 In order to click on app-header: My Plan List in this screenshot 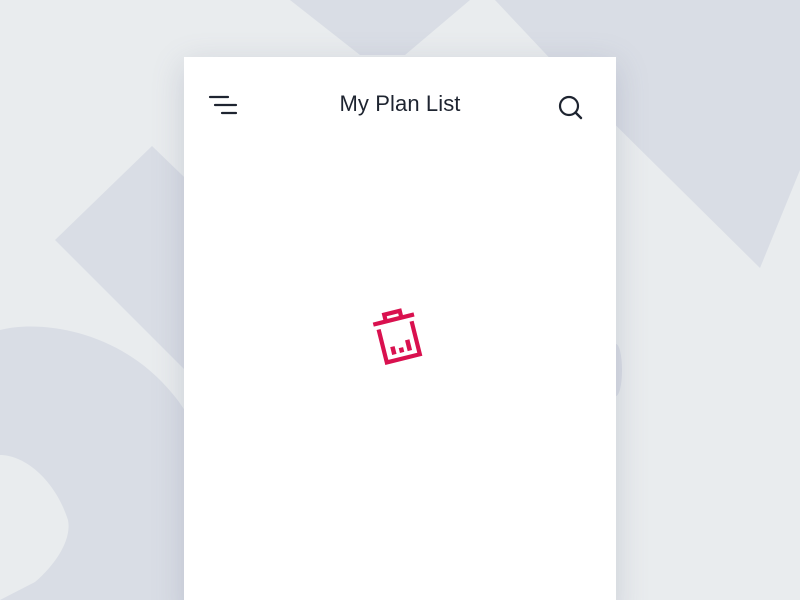, I will do `click(400, 105)`.